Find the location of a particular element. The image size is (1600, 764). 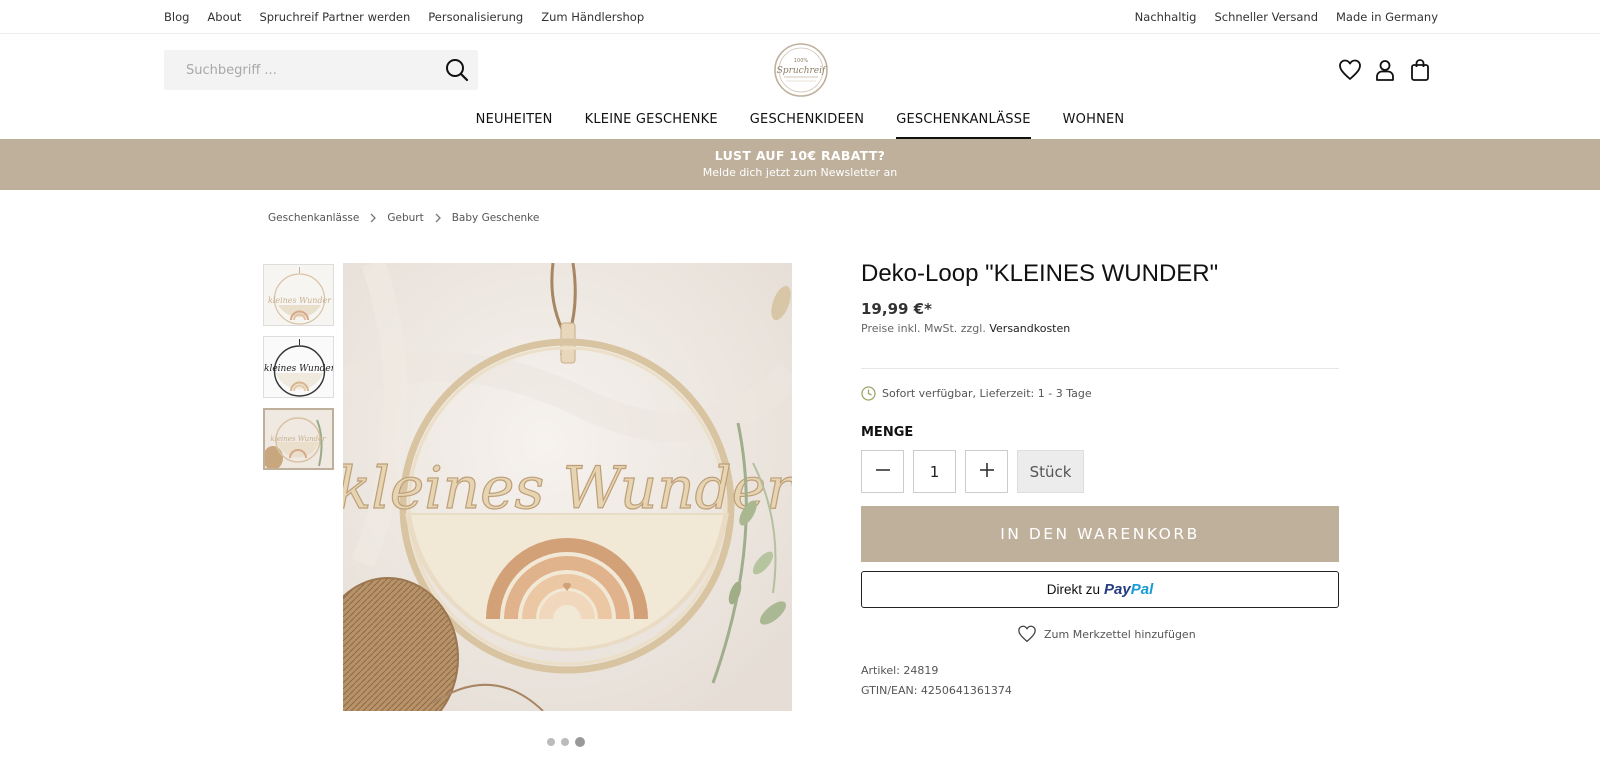

header-icons is located at coordinates (1385, 70).